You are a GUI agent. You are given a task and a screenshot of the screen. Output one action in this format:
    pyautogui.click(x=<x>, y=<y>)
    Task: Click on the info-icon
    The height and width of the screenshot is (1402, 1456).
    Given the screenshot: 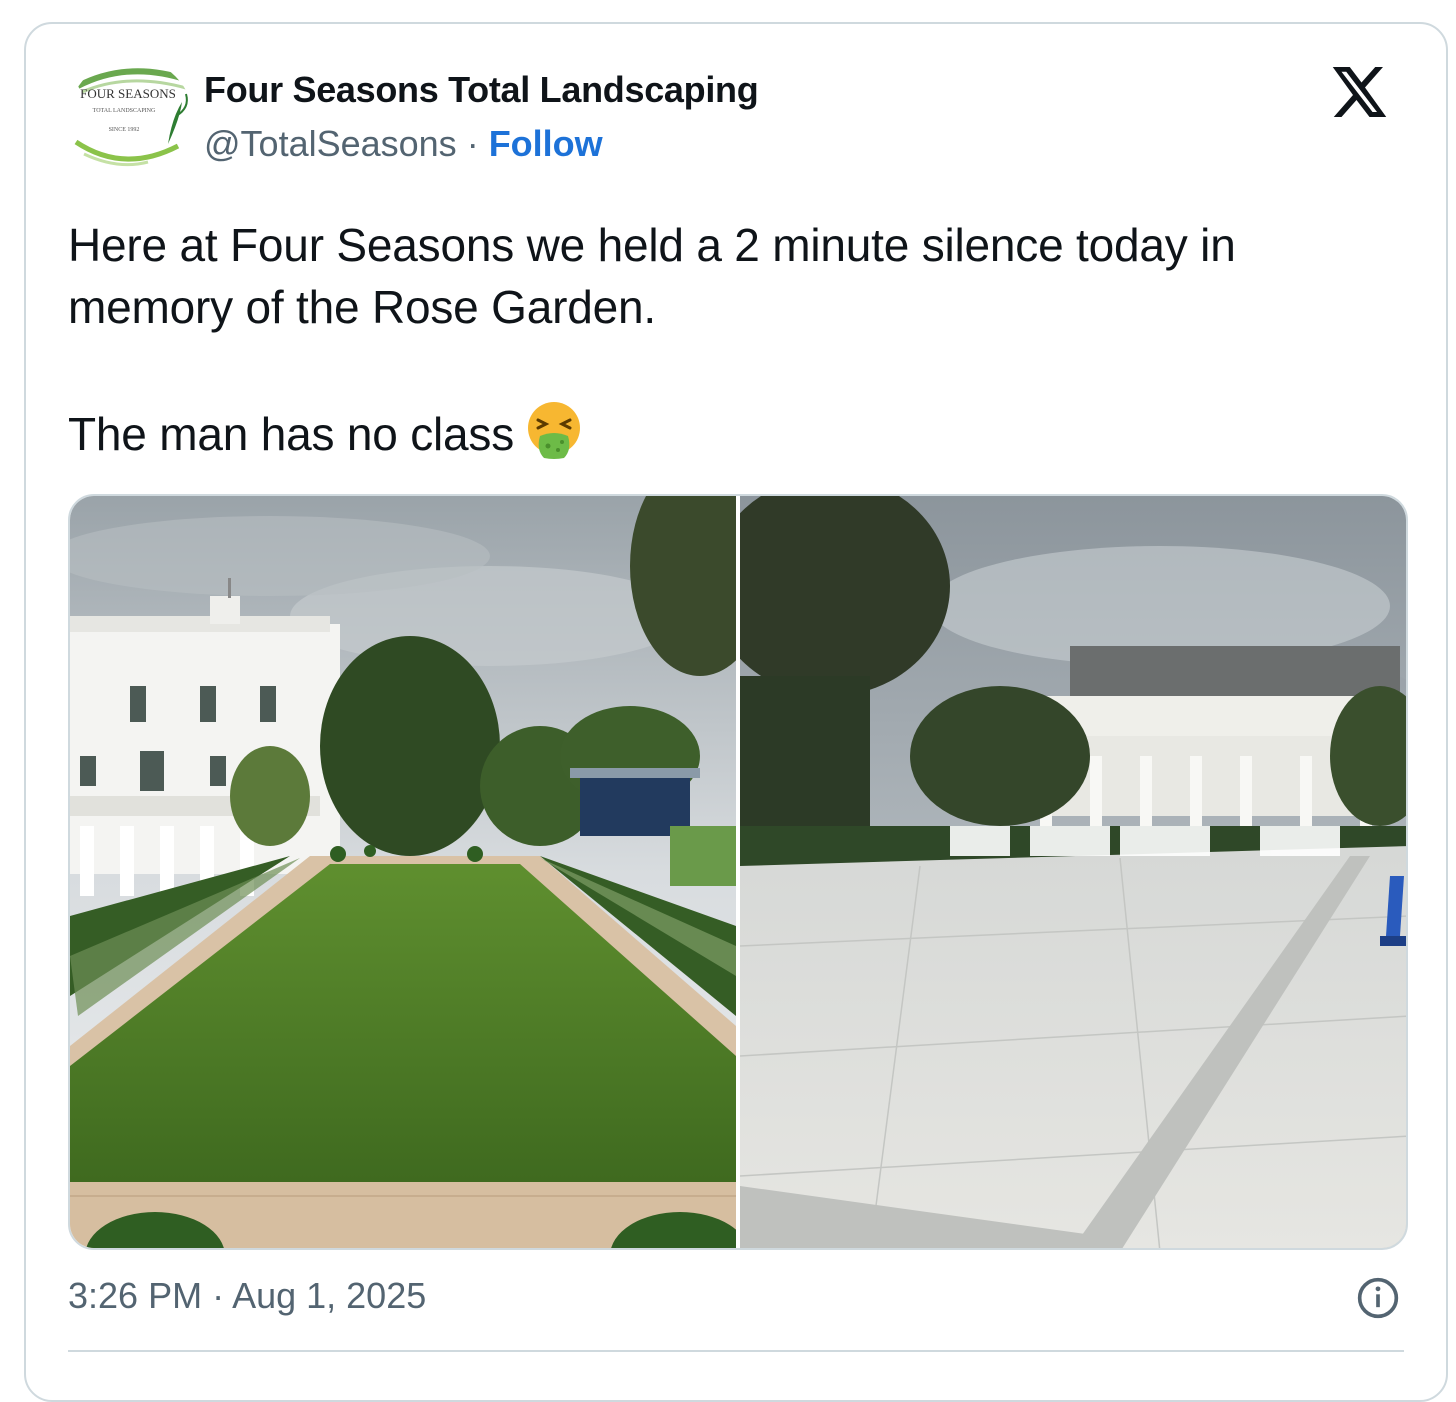 What is the action you would take?
    pyautogui.click(x=1378, y=1298)
    